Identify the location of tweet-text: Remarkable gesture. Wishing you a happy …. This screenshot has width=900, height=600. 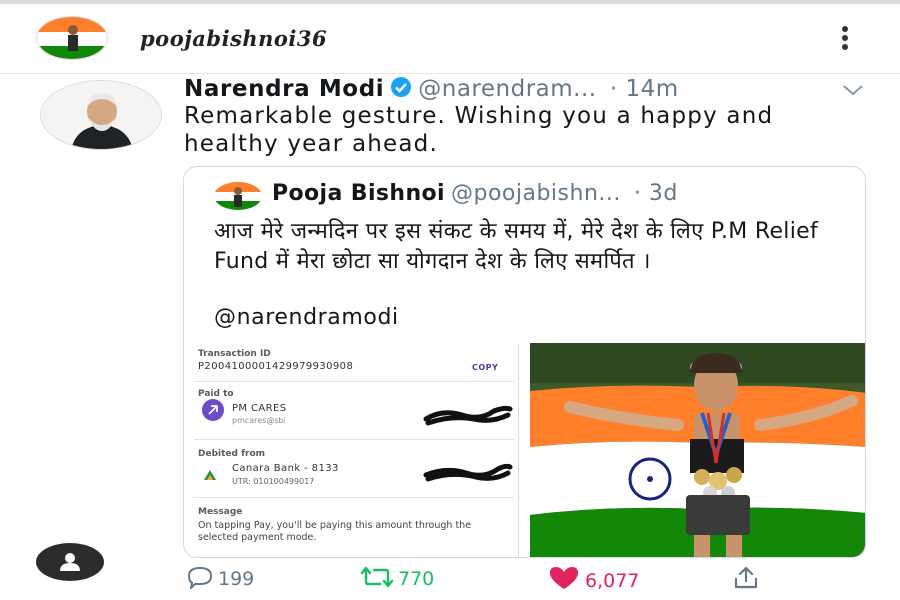
(479, 130).